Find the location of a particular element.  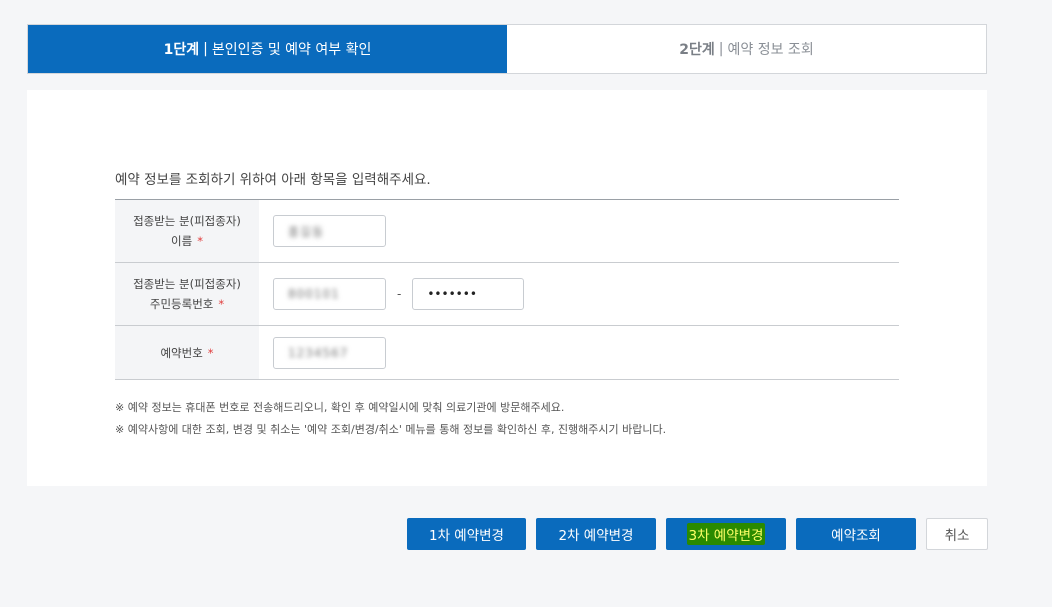

form-row-rrn: 접종받는 분(피접종자) 주민등록번호 * 800101 - ••••••• is located at coordinates (507, 294).